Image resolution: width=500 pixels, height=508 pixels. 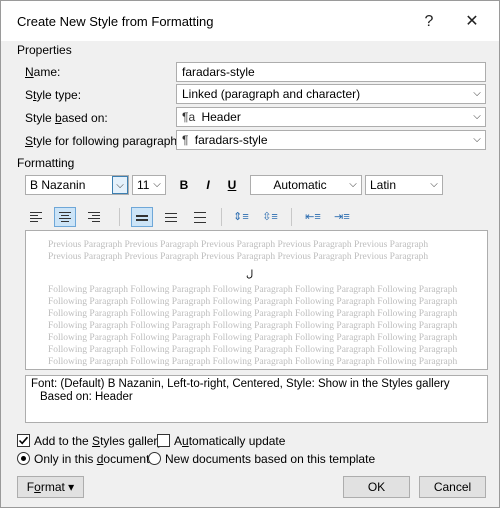 What do you see at coordinates (250, 274) in the screenshot?
I see `current-paragraph-preview: ل` at bounding box center [250, 274].